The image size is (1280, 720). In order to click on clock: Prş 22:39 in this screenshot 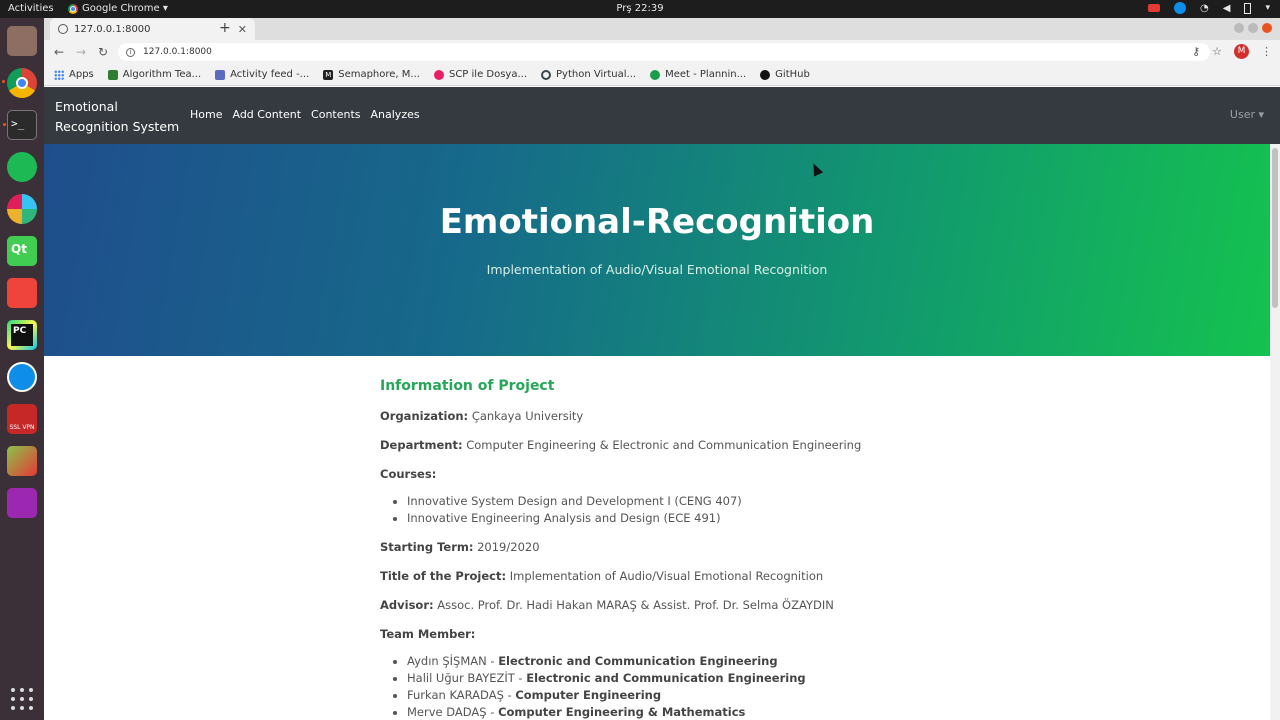, I will do `click(640, 8)`.